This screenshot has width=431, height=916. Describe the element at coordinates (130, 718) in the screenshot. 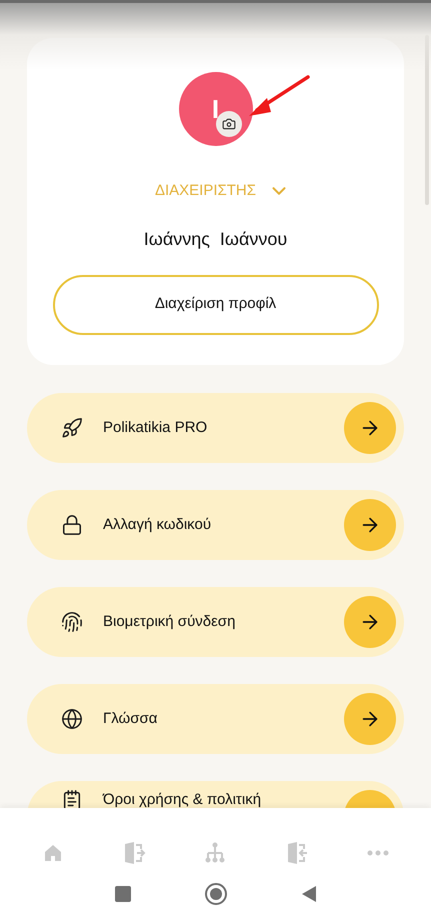

I see `menu-label: Γλώσσα` at that location.